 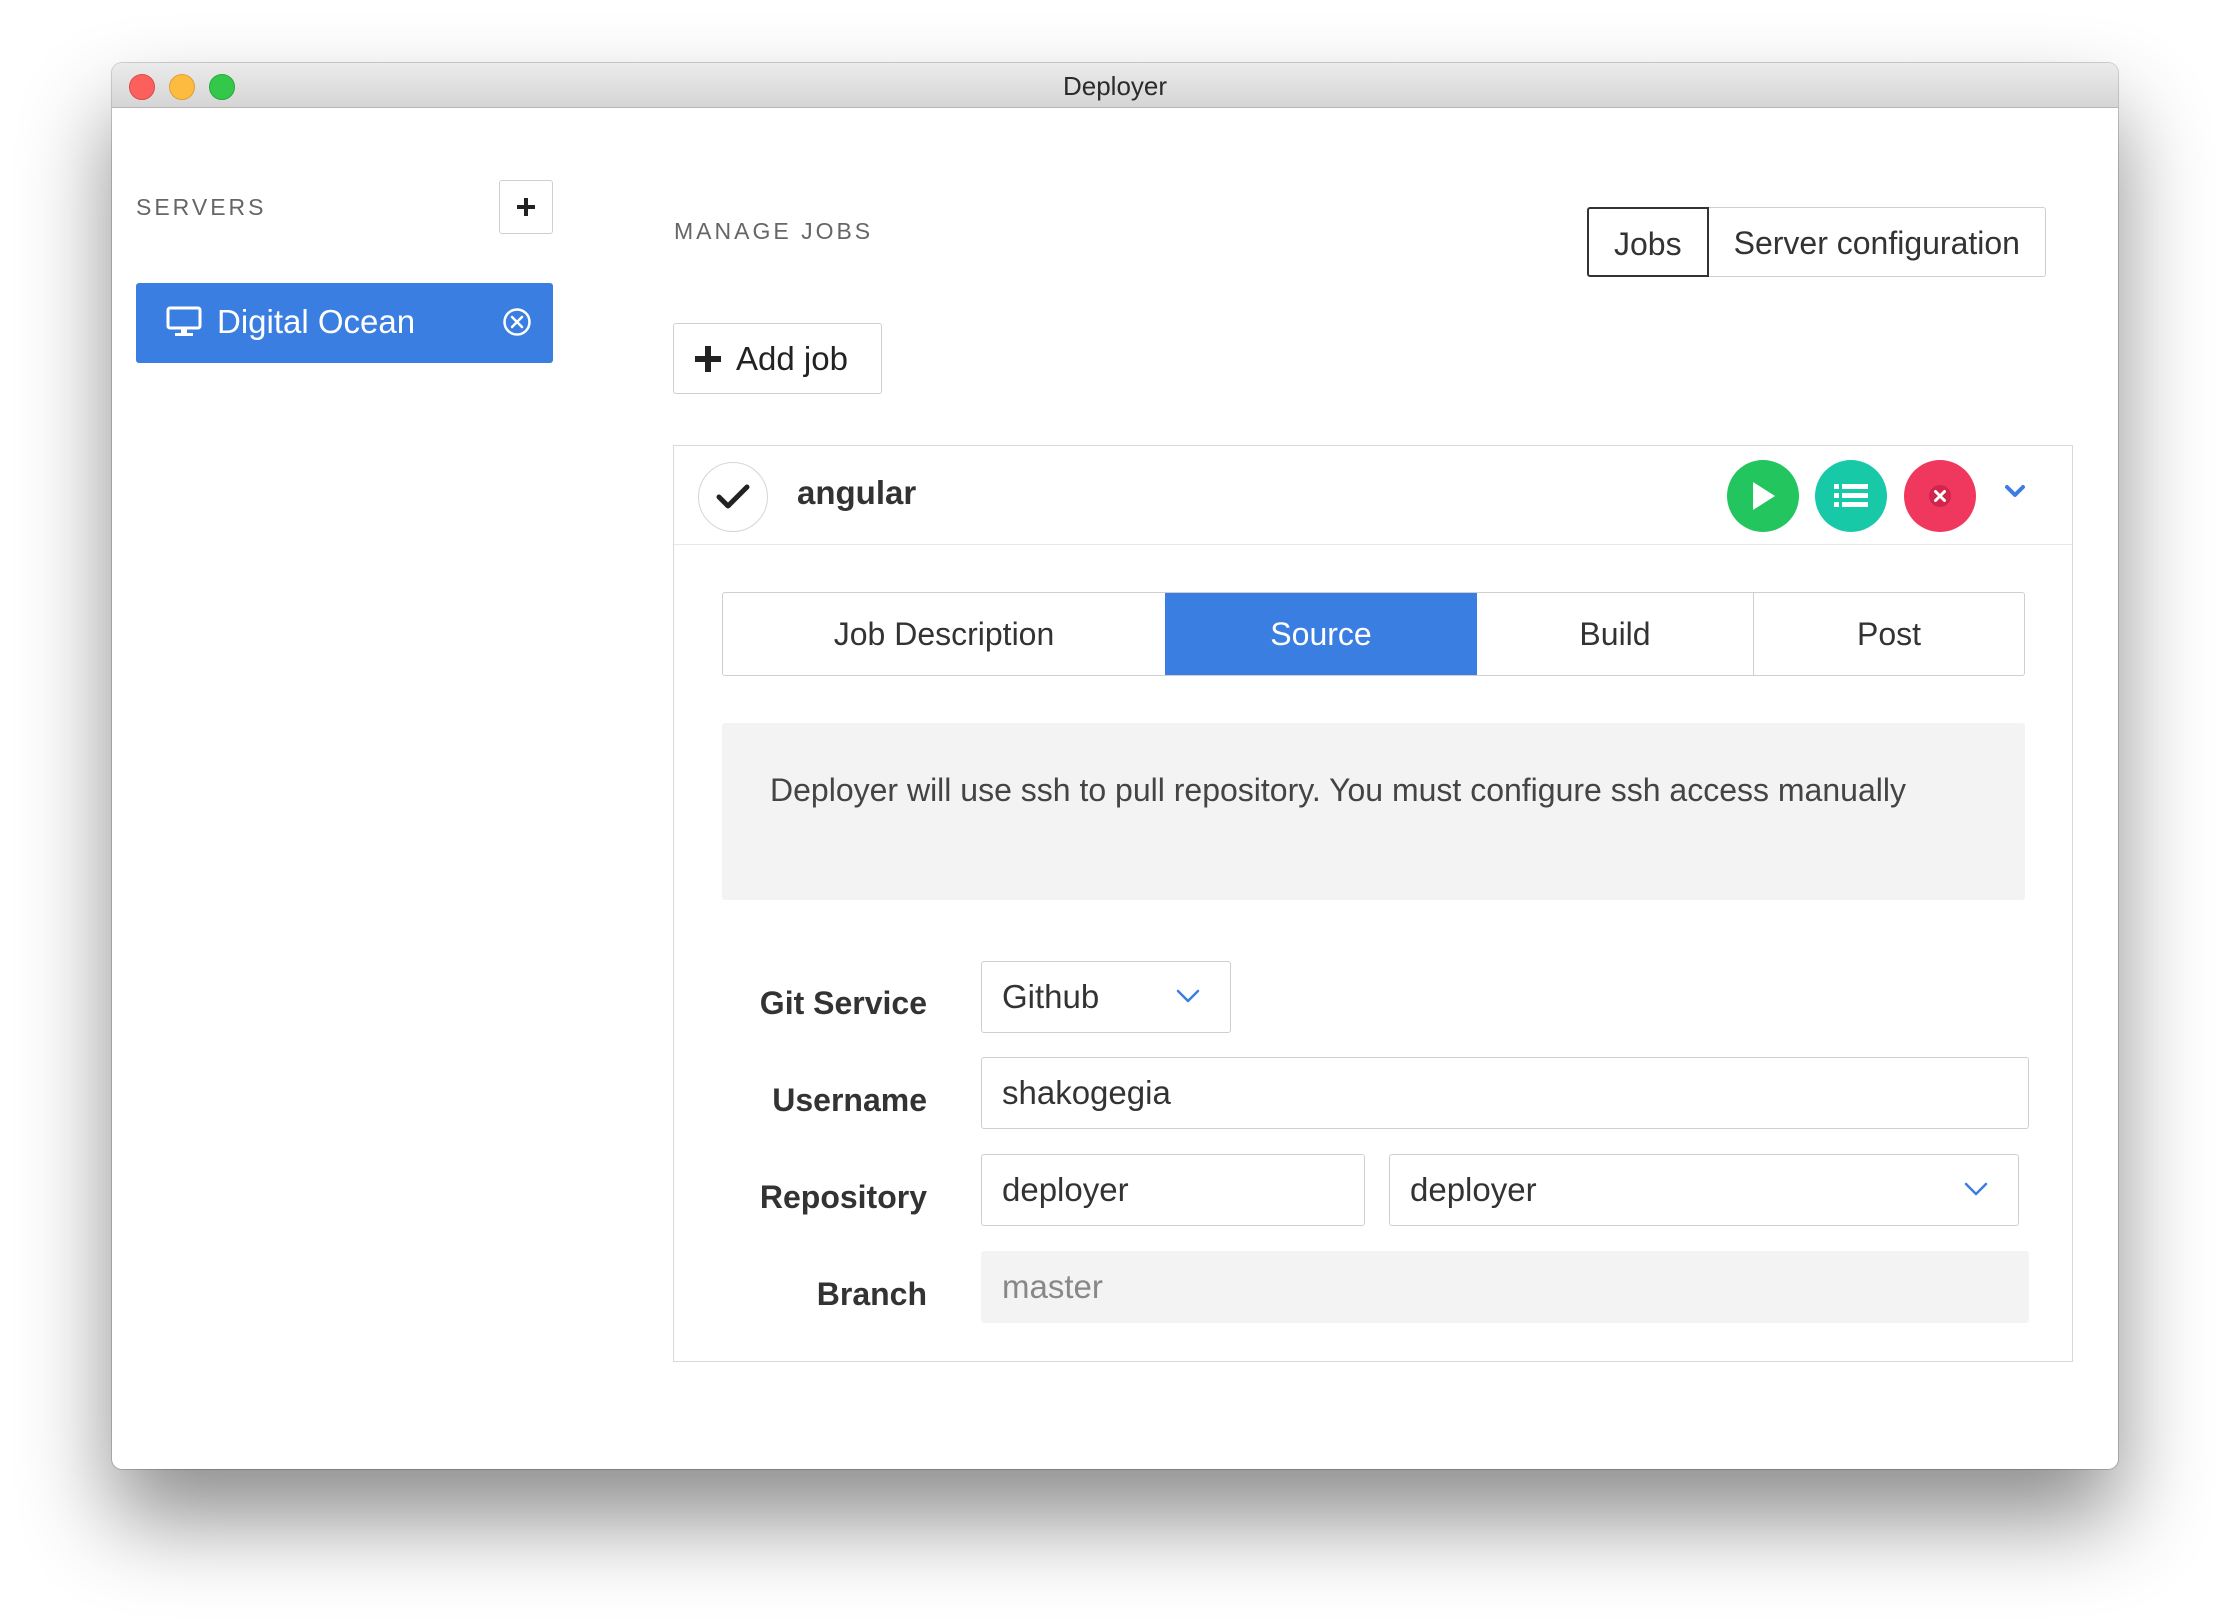 I want to click on manage-jobs-heading: MANAGE JOBS, so click(x=774, y=231).